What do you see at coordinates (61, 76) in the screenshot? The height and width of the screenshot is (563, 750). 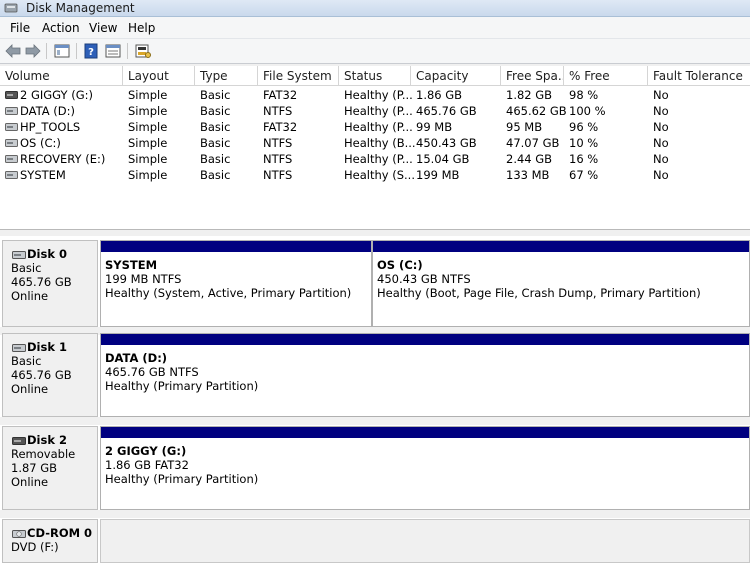 I see `column-header-volume: Volume` at bounding box center [61, 76].